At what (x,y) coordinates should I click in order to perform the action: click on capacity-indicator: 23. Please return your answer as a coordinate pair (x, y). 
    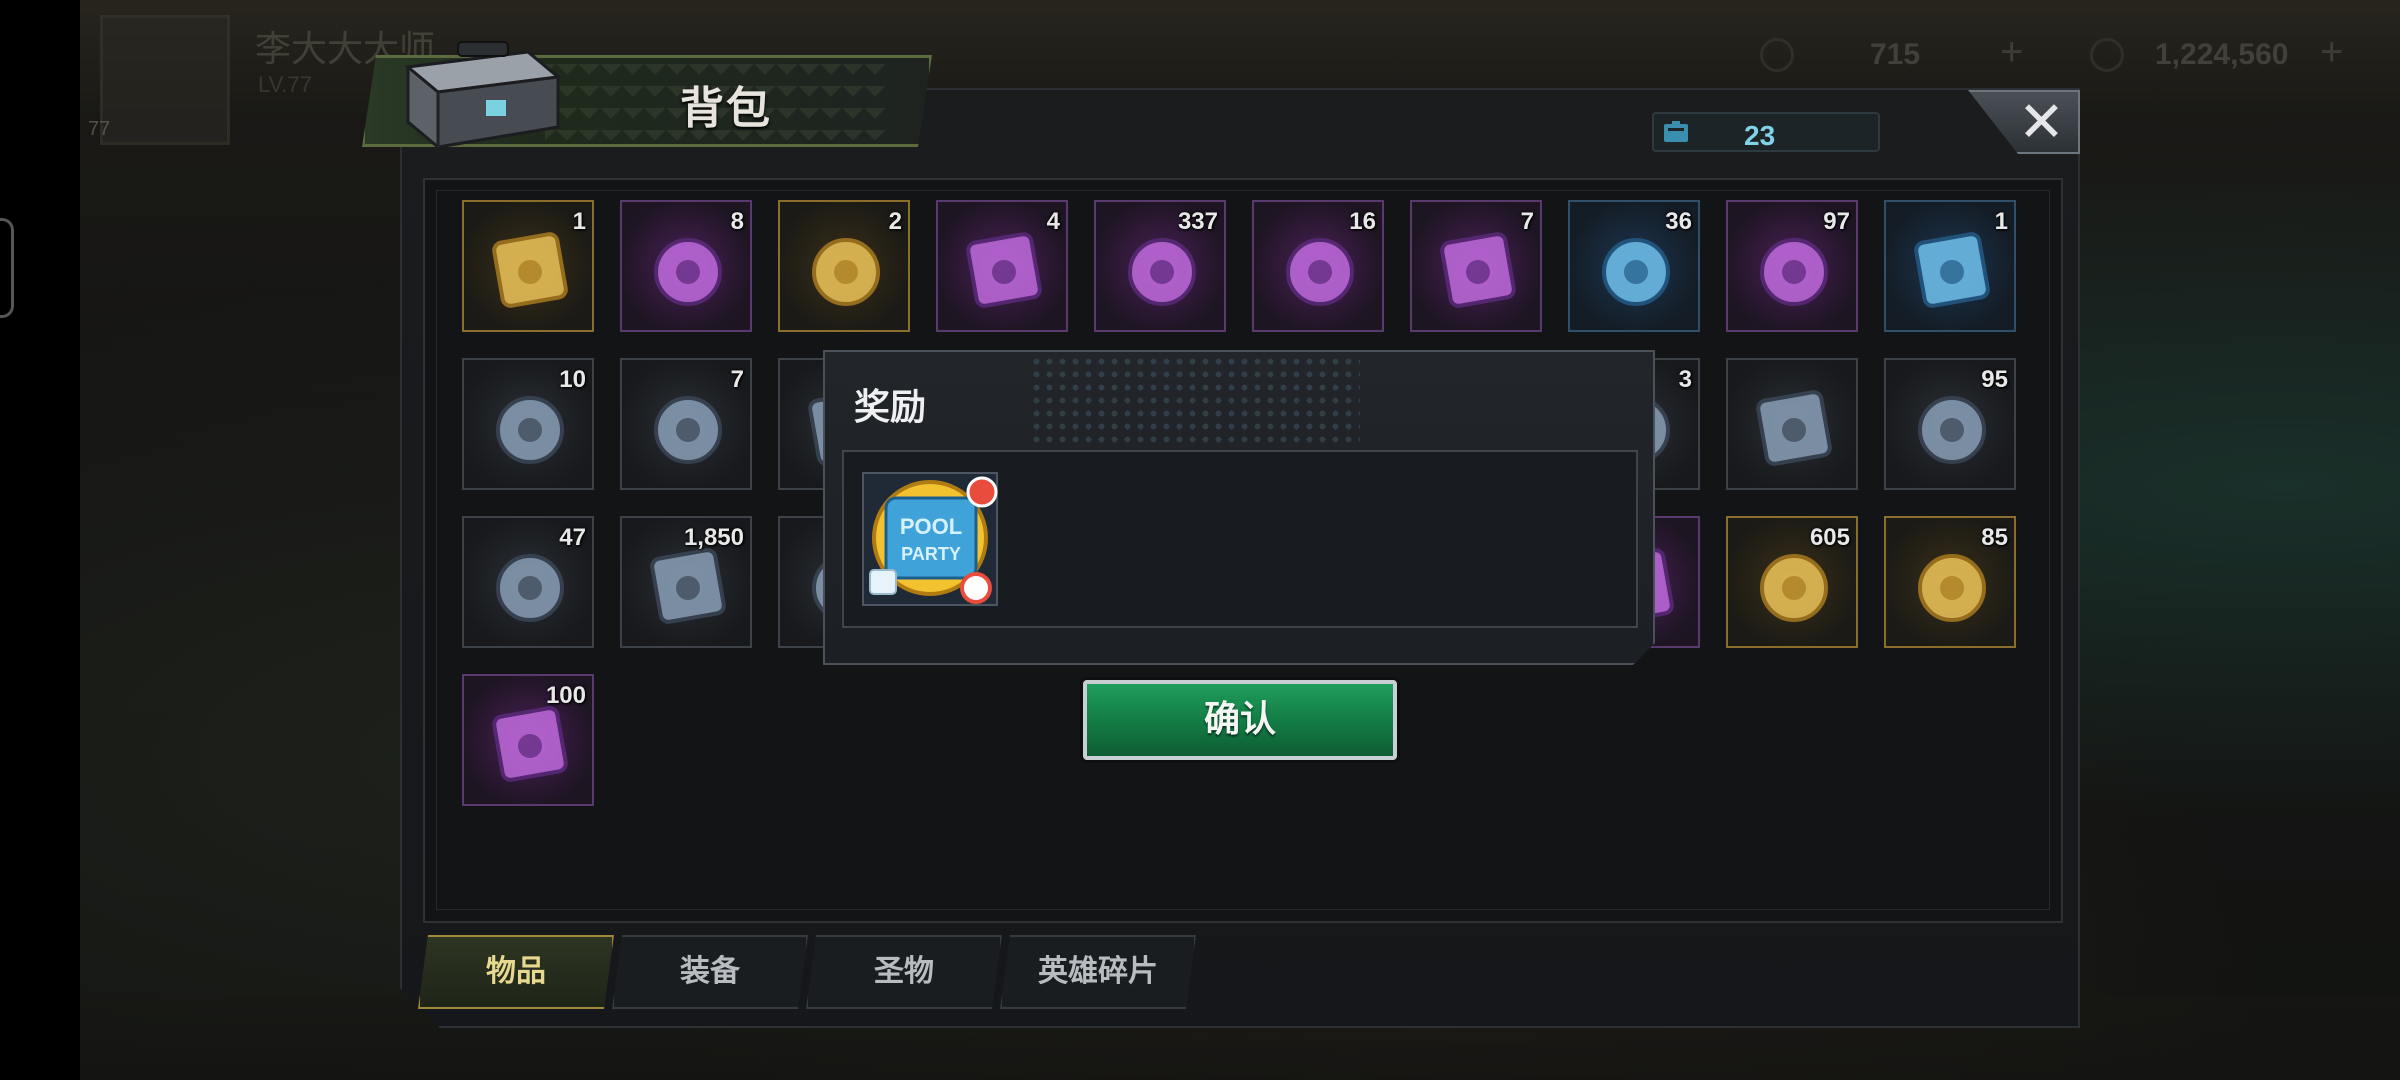
    Looking at the image, I should click on (1766, 132).